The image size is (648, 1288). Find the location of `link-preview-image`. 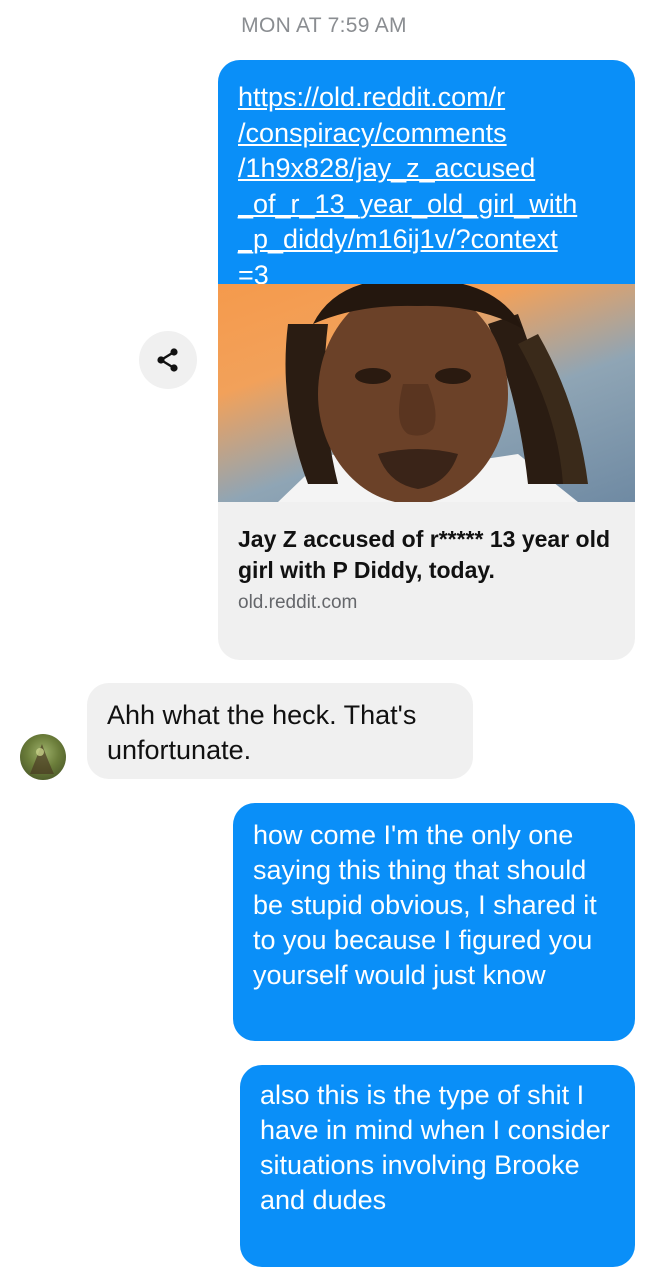

link-preview-image is located at coordinates (426, 393).